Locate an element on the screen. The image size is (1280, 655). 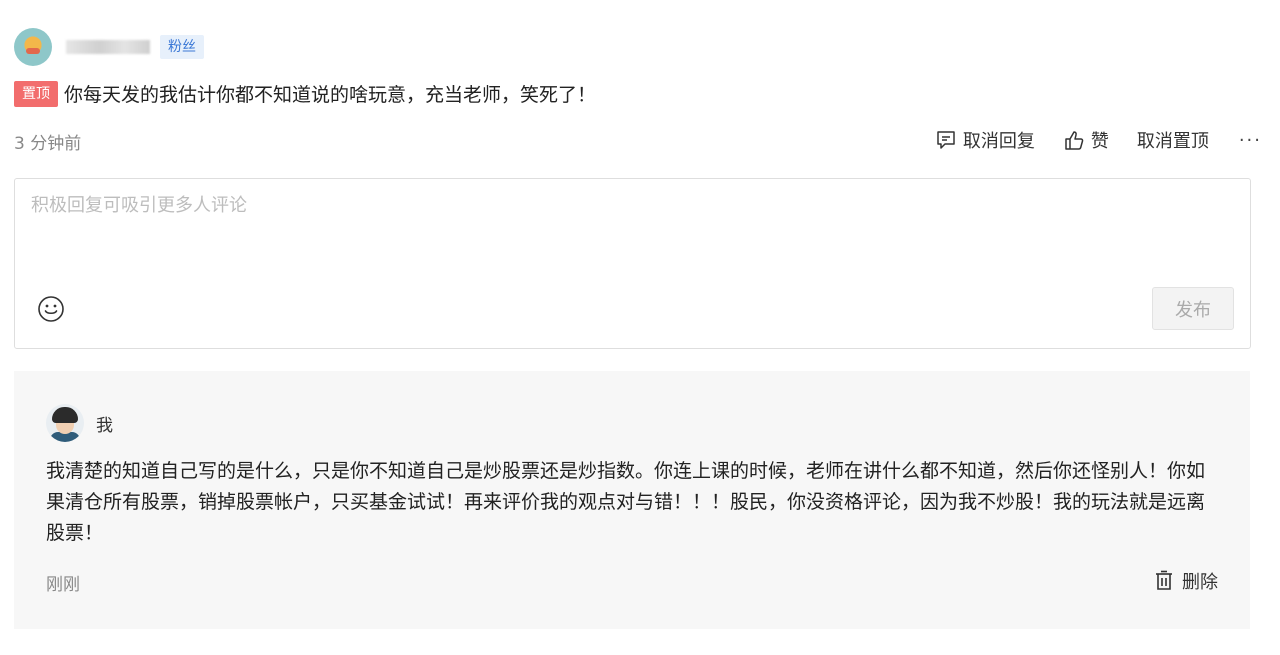
cancel-pin-label: 取消置顶 is located at coordinates (1172, 141).